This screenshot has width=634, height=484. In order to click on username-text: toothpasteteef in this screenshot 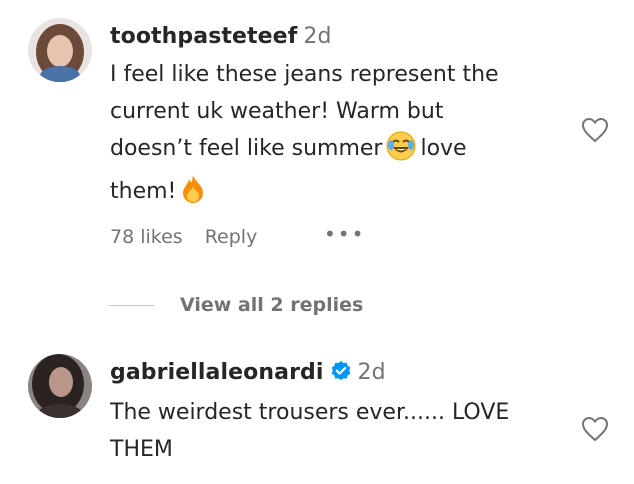, I will do `click(203, 36)`.